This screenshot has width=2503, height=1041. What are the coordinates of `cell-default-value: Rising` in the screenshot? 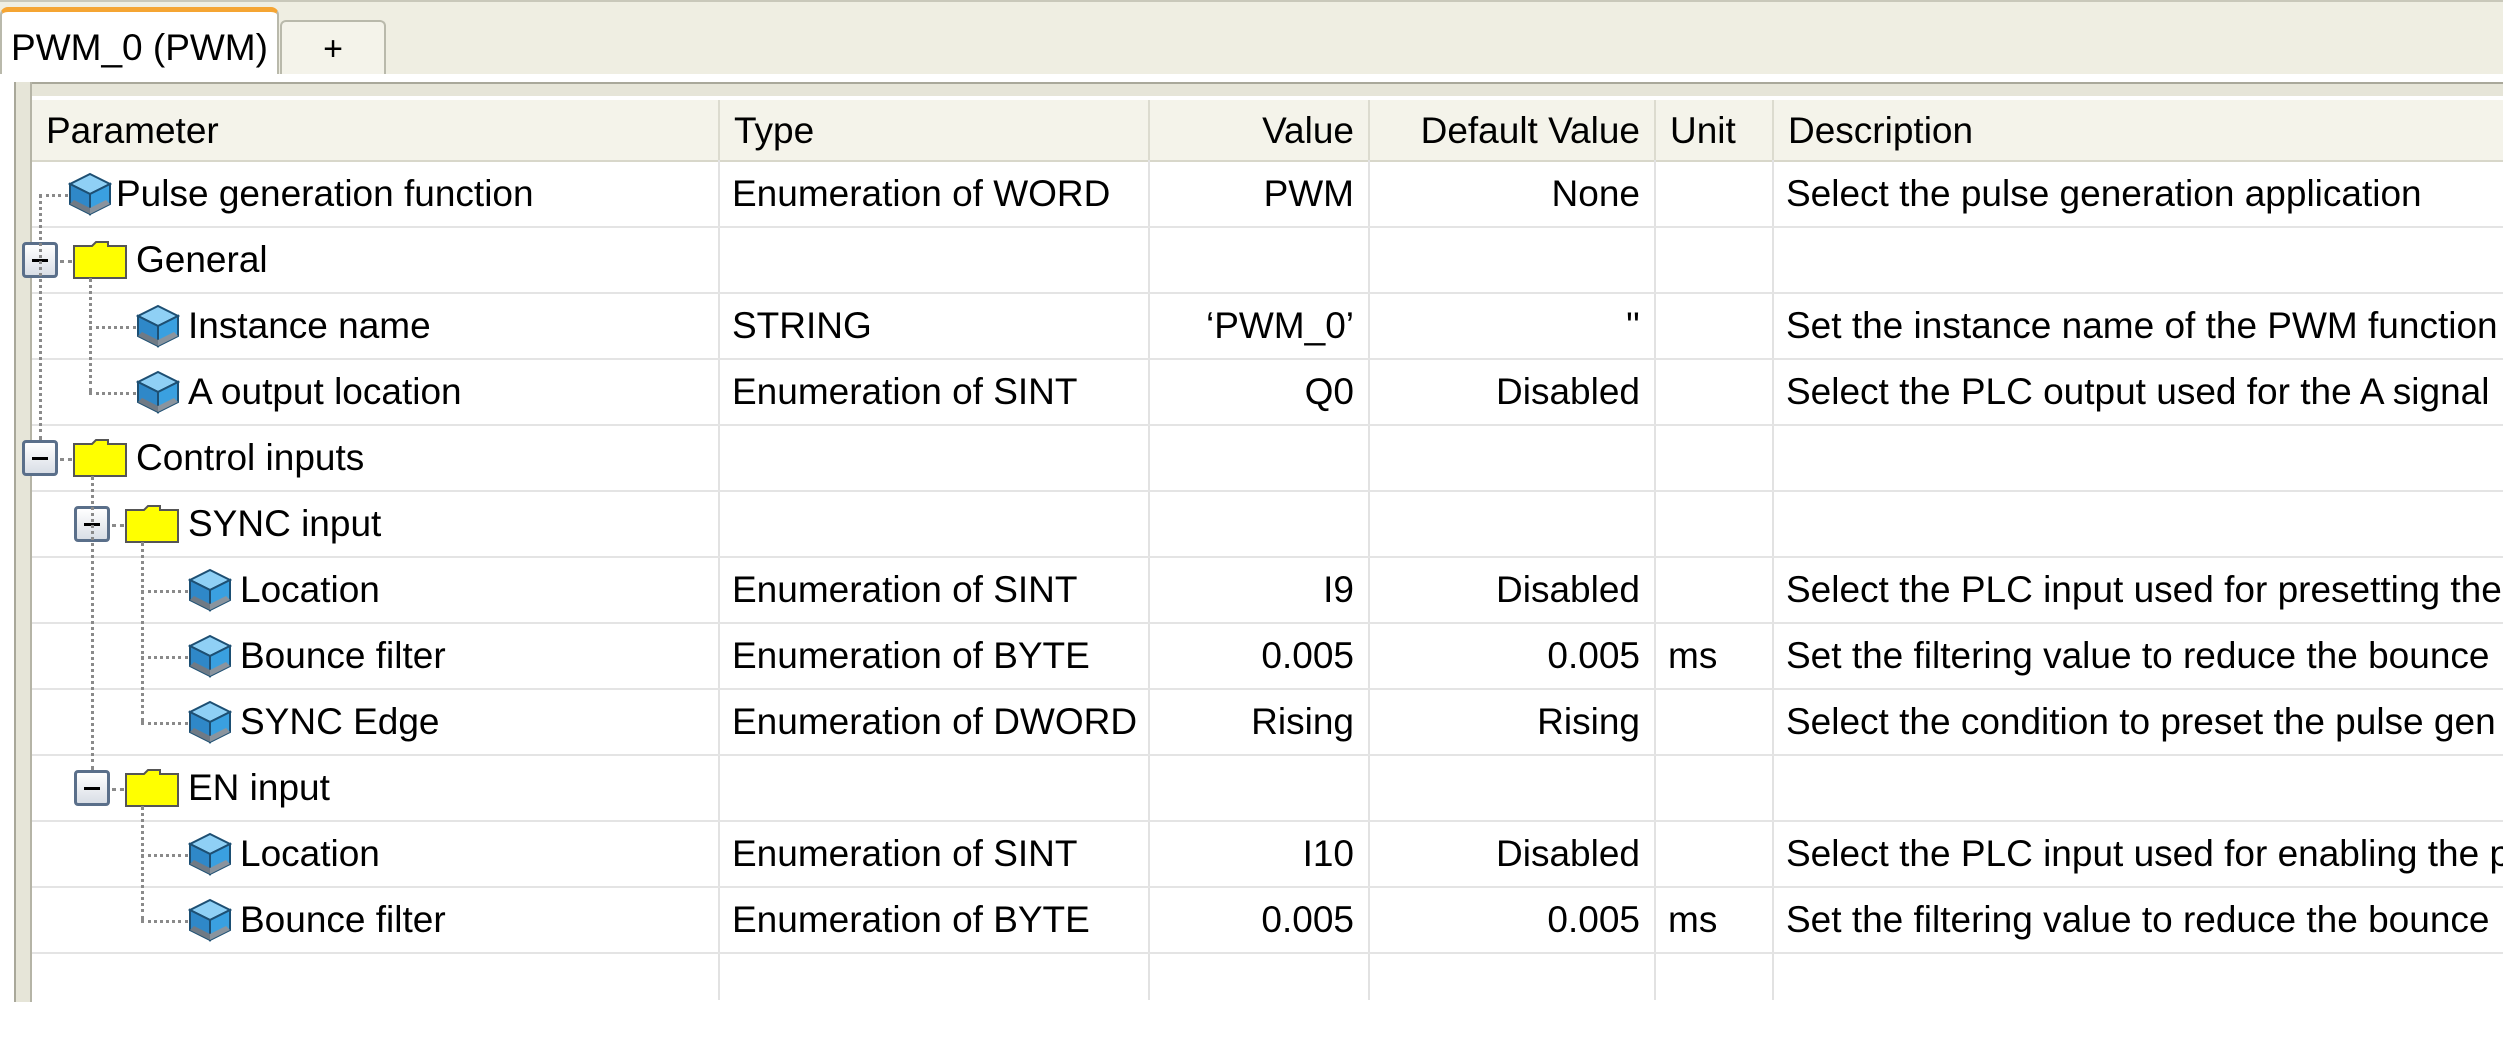 It's located at (1588, 721).